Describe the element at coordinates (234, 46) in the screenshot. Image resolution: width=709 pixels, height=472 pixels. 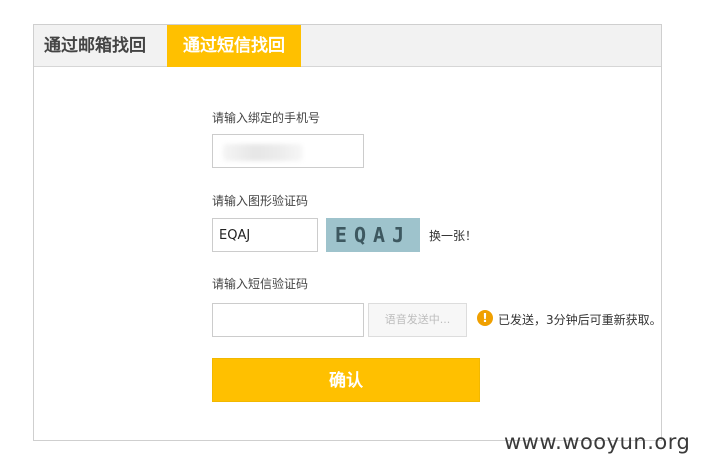
I see `tab-sms-recovery: 通过短信找回` at that location.